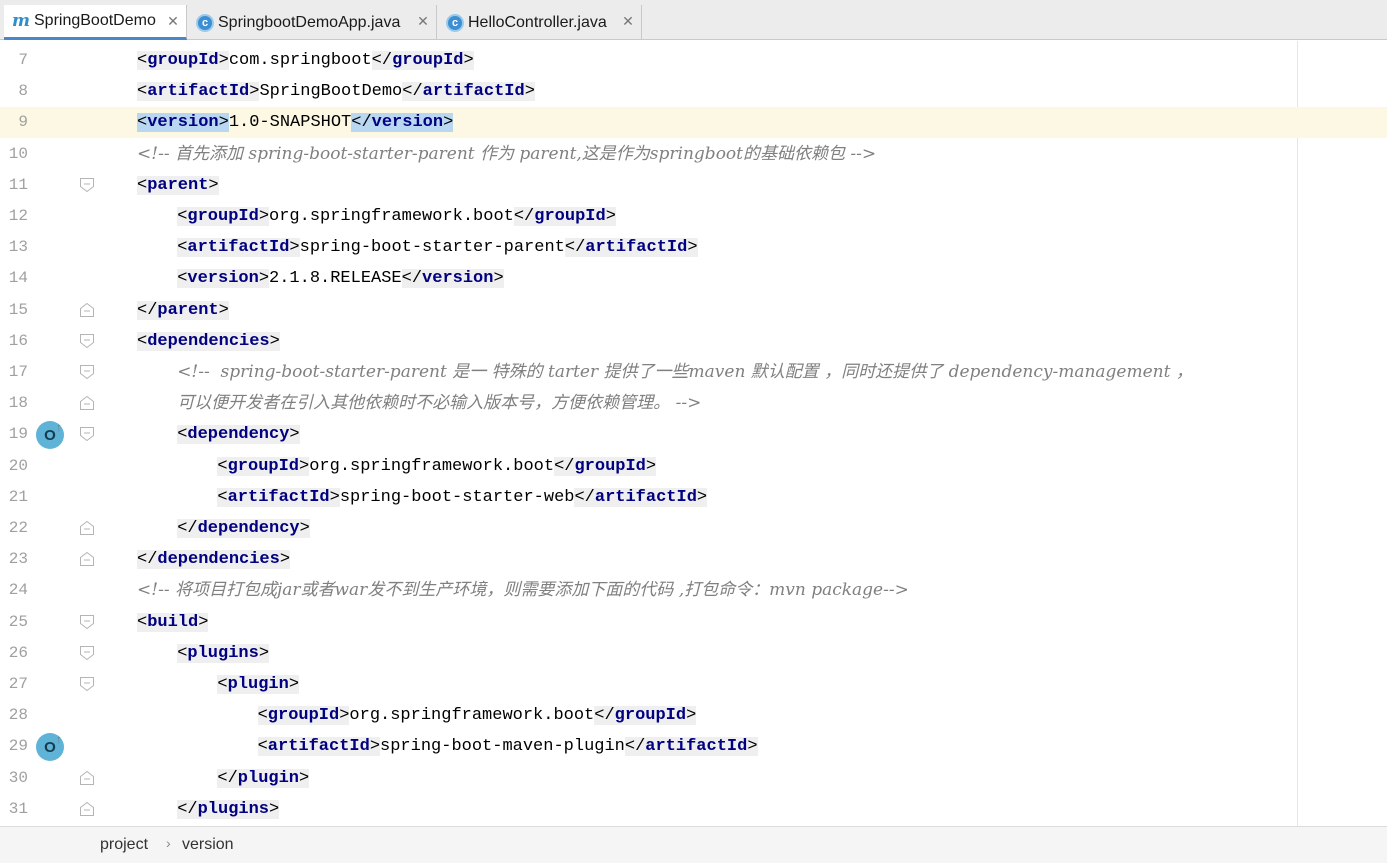 This screenshot has height=863, width=1387. What do you see at coordinates (472, 716) in the screenshot?
I see `tag-value: org.springframework.boot` at bounding box center [472, 716].